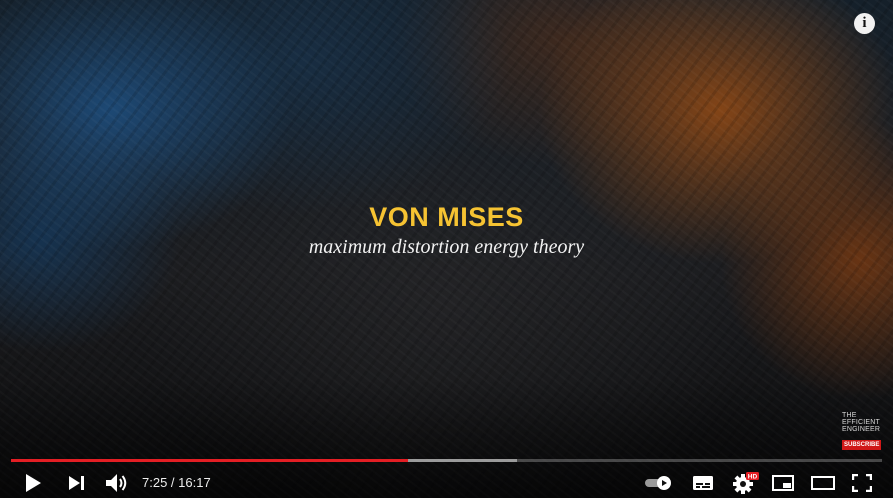 This screenshot has width=893, height=498. What do you see at coordinates (117, 483) in the screenshot?
I see `volume-icon` at bounding box center [117, 483].